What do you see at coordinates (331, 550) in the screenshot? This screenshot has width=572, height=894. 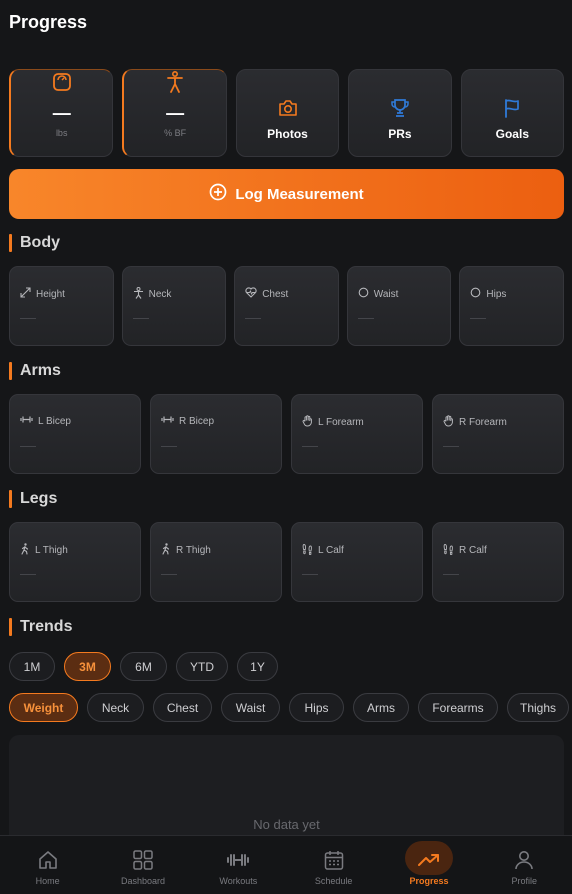 I see `l-calf-label: L Calf` at bounding box center [331, 550].